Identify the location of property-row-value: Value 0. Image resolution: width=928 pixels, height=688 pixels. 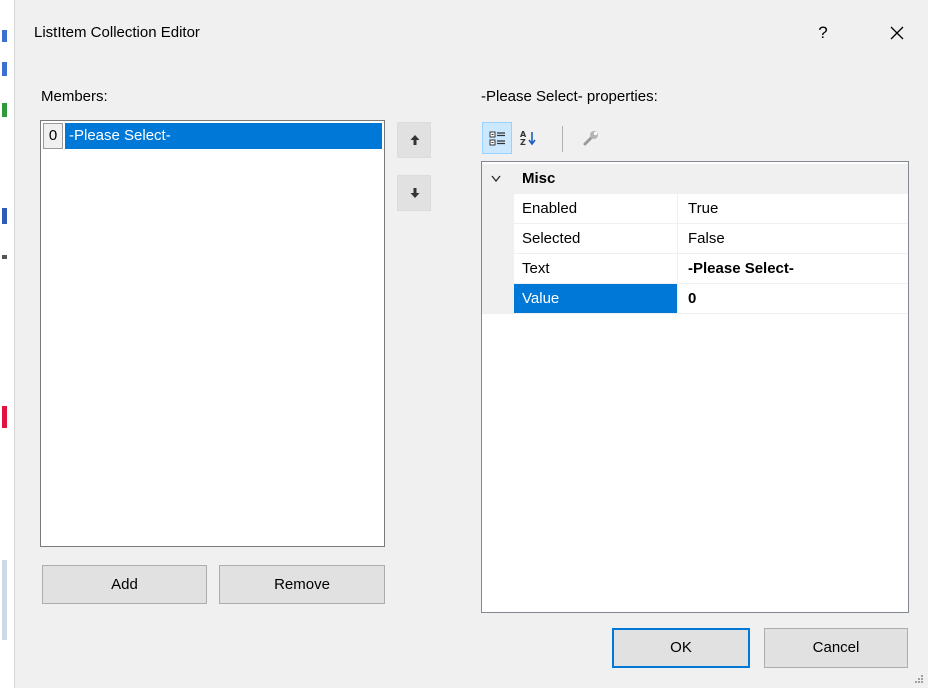
(695, 299).